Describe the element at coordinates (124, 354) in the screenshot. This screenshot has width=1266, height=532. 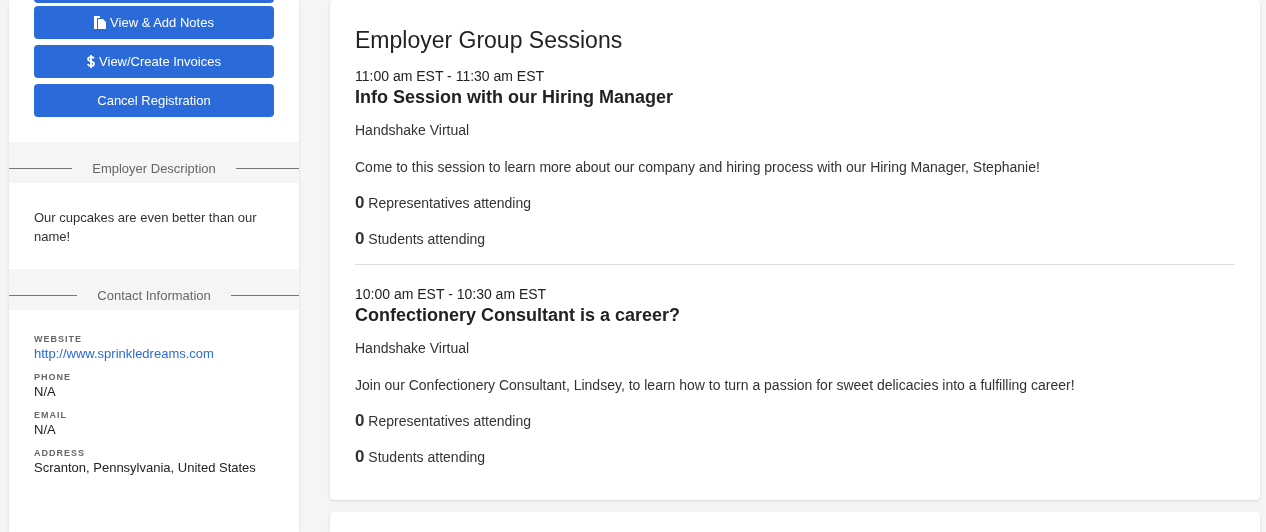
I see `website-link: http://www.sprinkledreams.com` at that location.